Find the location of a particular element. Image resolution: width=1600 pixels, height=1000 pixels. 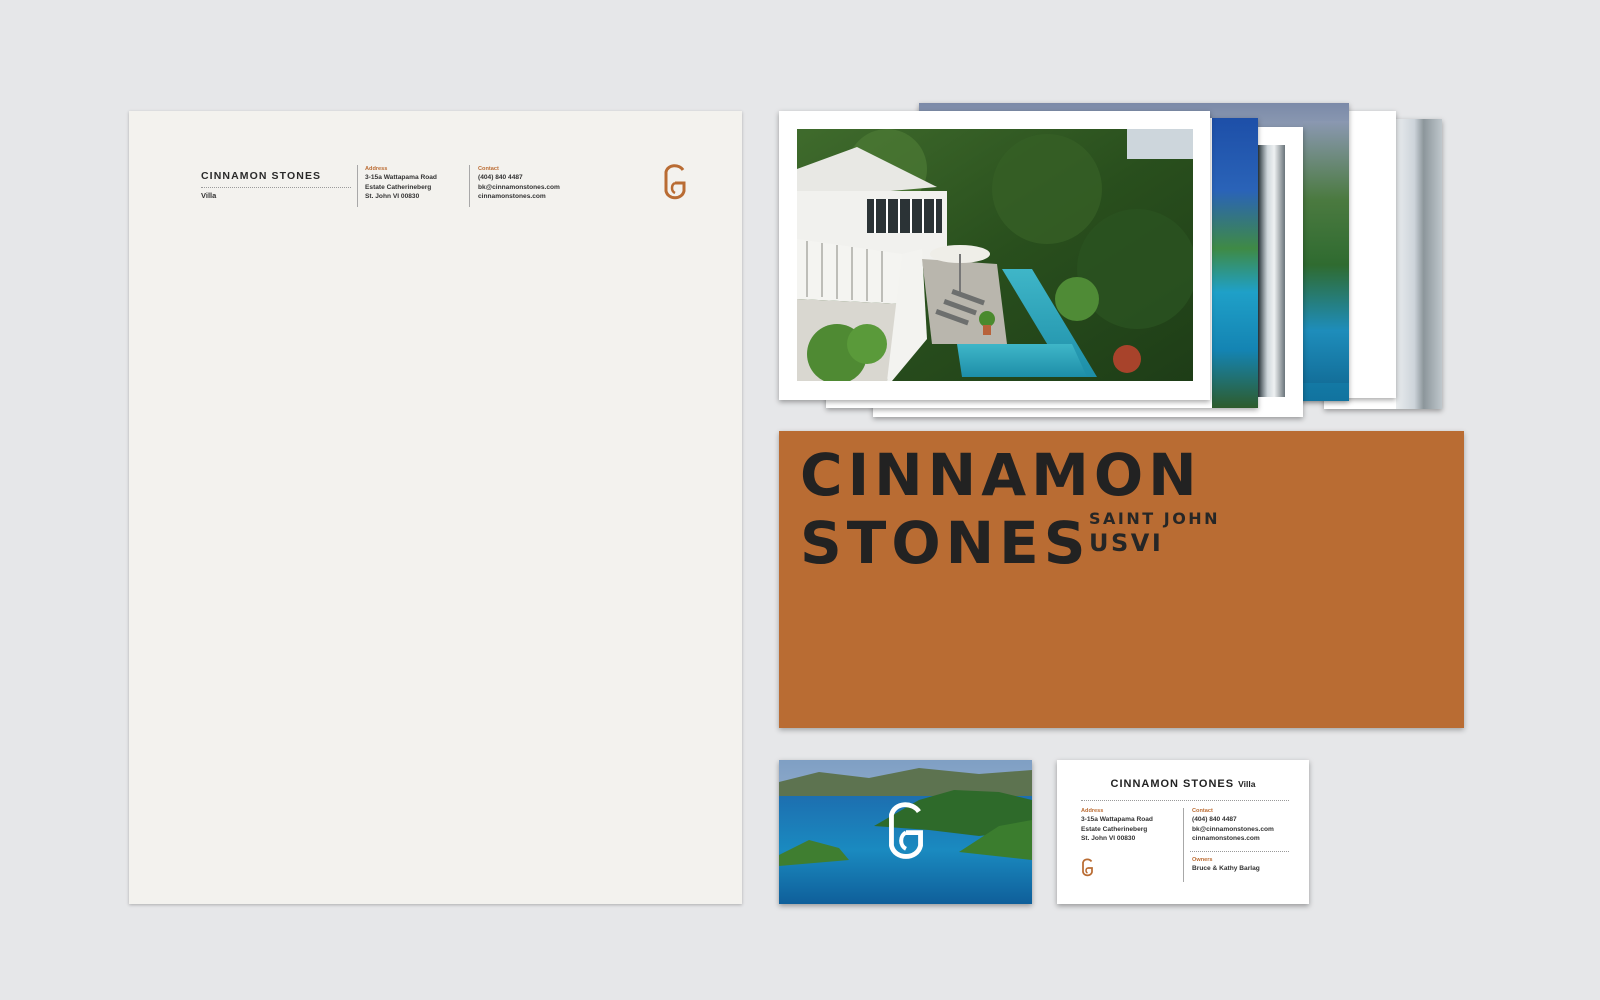

folder-location-line: SAINT JOHN is located at coordinates (1155, 518).